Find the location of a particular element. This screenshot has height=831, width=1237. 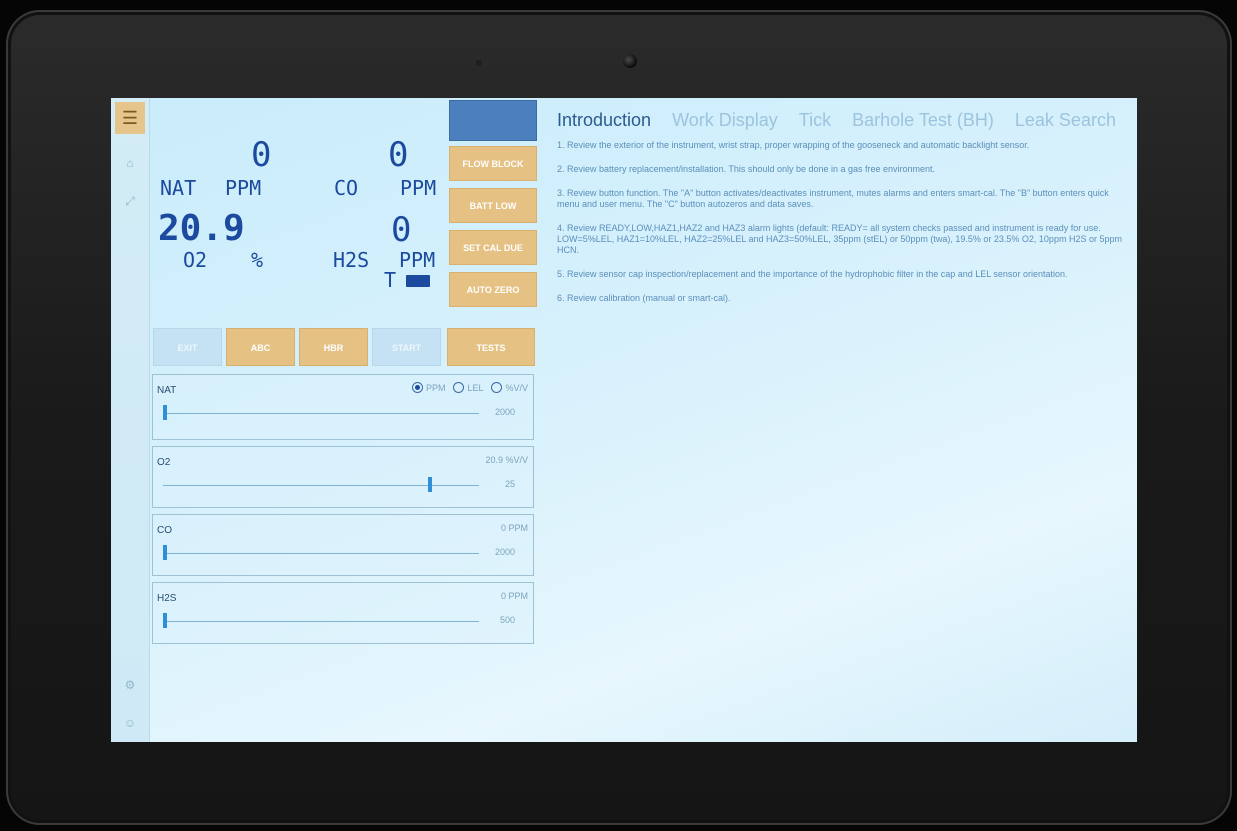

temp-label: T is located at coordinates (390, 280).